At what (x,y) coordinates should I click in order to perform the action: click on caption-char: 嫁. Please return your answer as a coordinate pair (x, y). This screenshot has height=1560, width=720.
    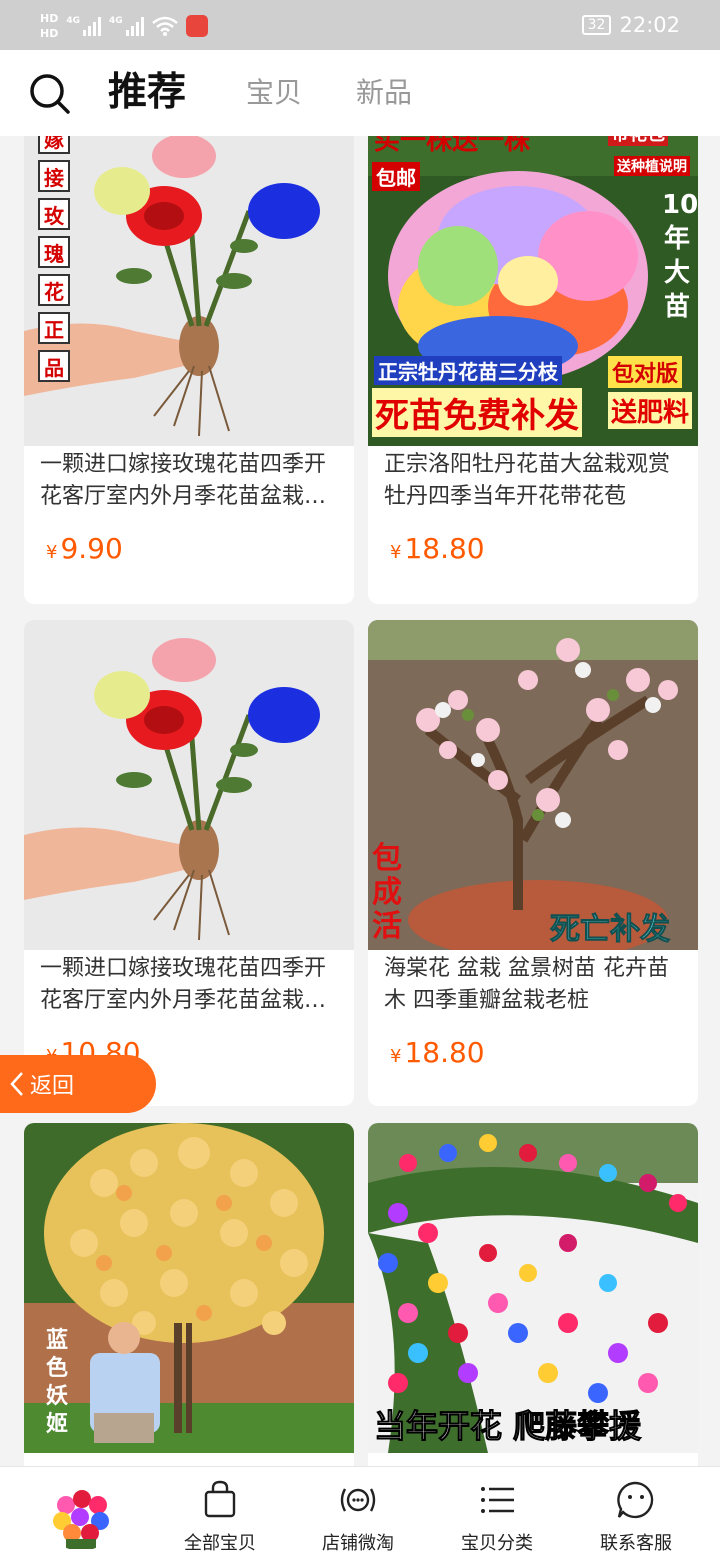
    Looking at the image, I should click on (54, 145).